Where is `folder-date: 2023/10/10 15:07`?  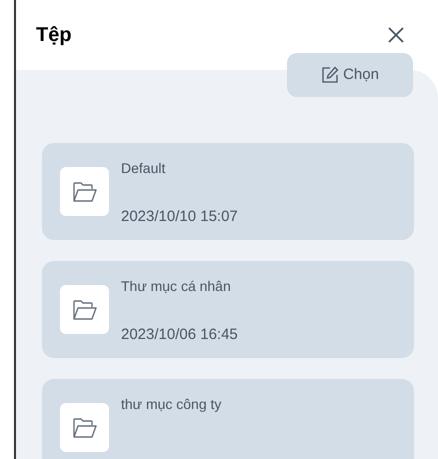 folder-date: 2023/10/10 15:07 is located at coordinates (179, 216).